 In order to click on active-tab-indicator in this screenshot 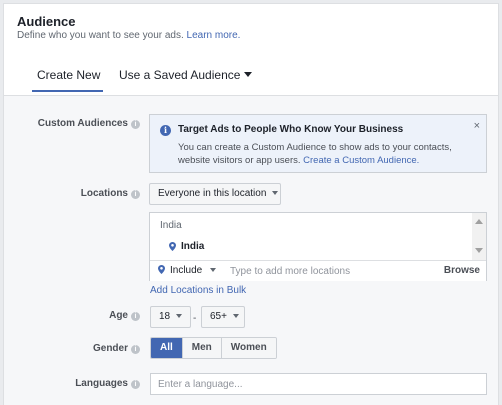, I will do `click(67, 91)`.